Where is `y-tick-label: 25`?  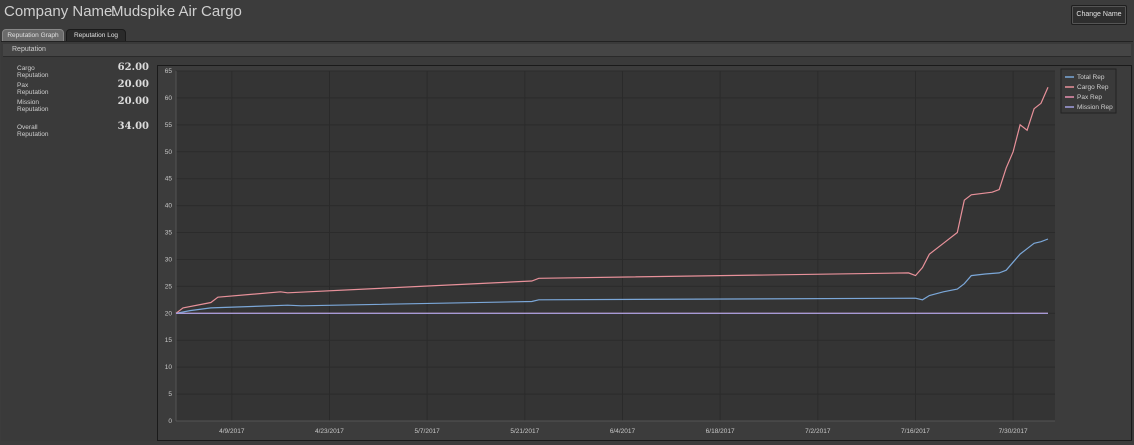
y-tick-label: 25 is located at coordinates (169, 286).